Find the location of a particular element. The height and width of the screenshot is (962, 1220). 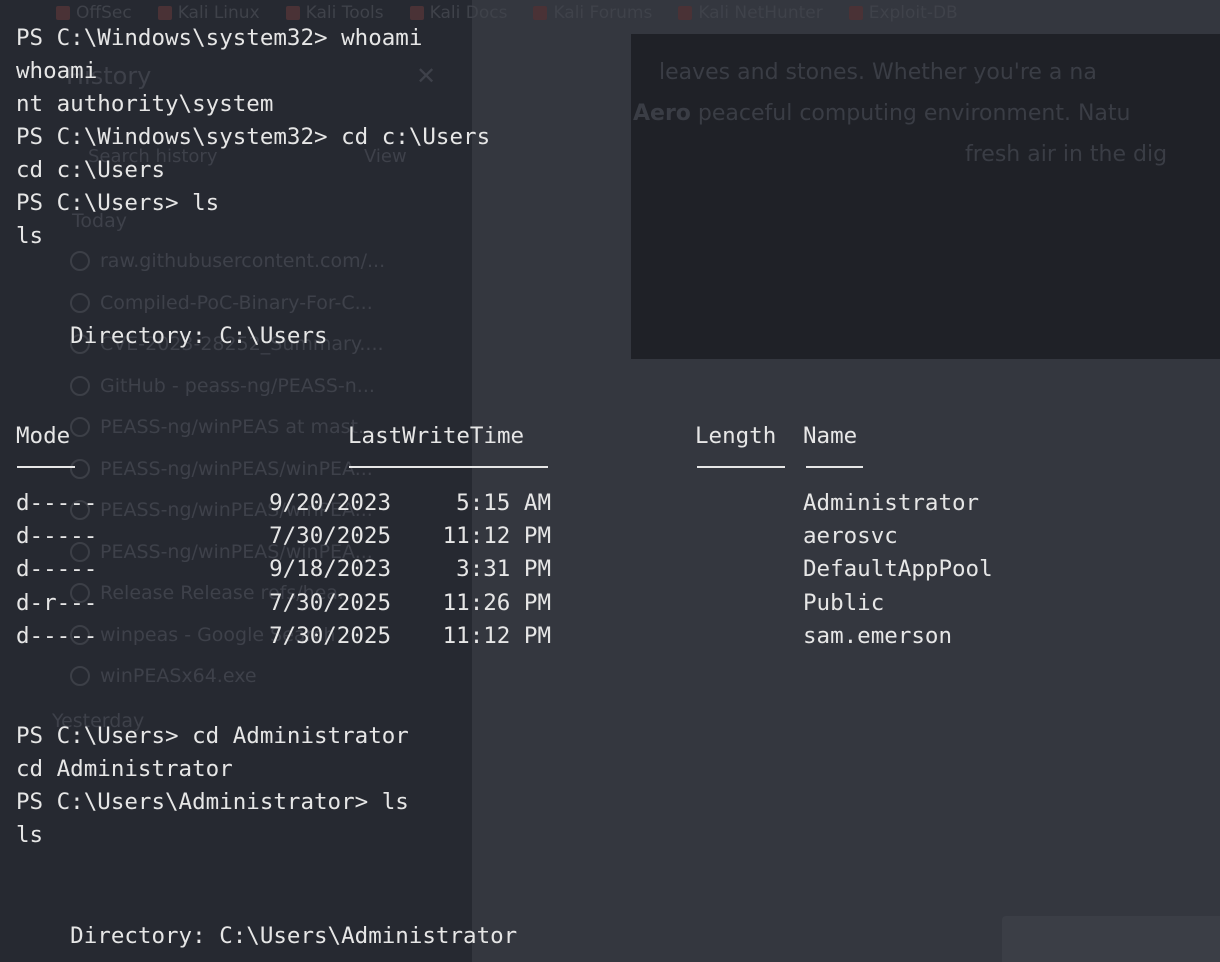

entry-name: Public is located at coordinates (844, 602).